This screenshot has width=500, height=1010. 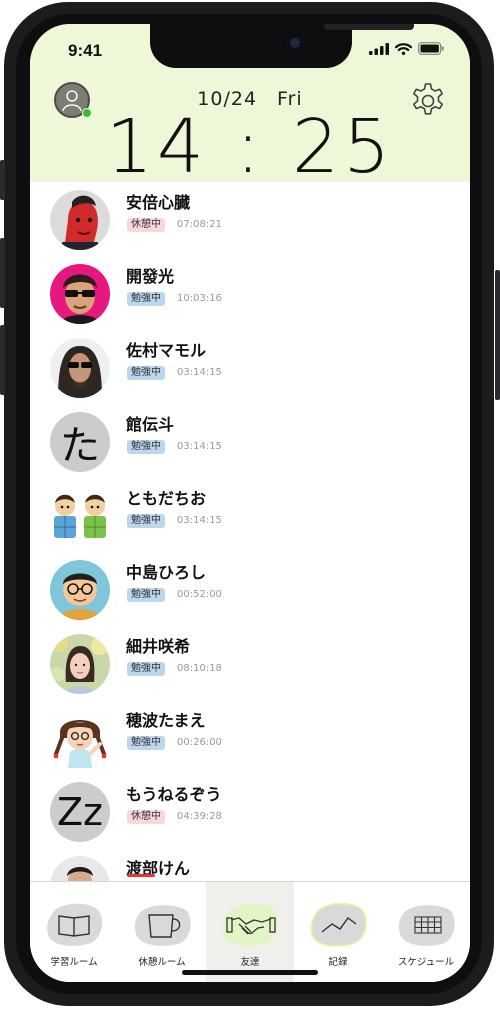 I want to click on friend-row: 中島ひろし 勉強中 00:52:00, so click(x=250, y=589).